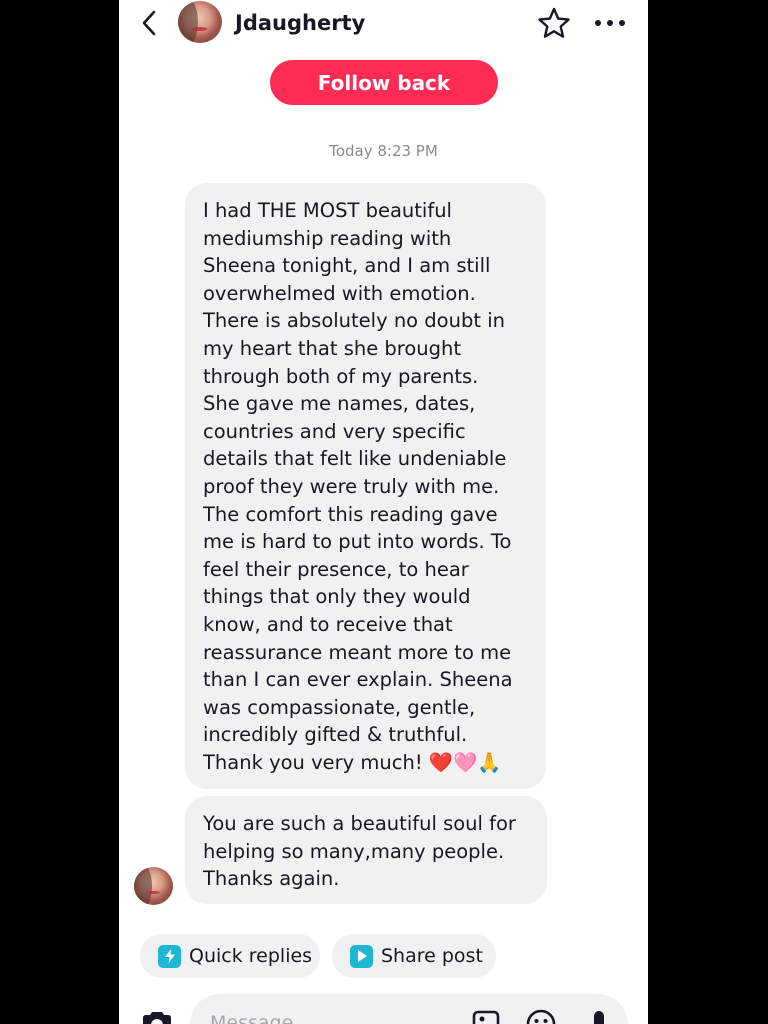 The height and width of the screenshot is (1024, 768). I want to click on message-line: overwhelmed with emotion., so click(339, 293).